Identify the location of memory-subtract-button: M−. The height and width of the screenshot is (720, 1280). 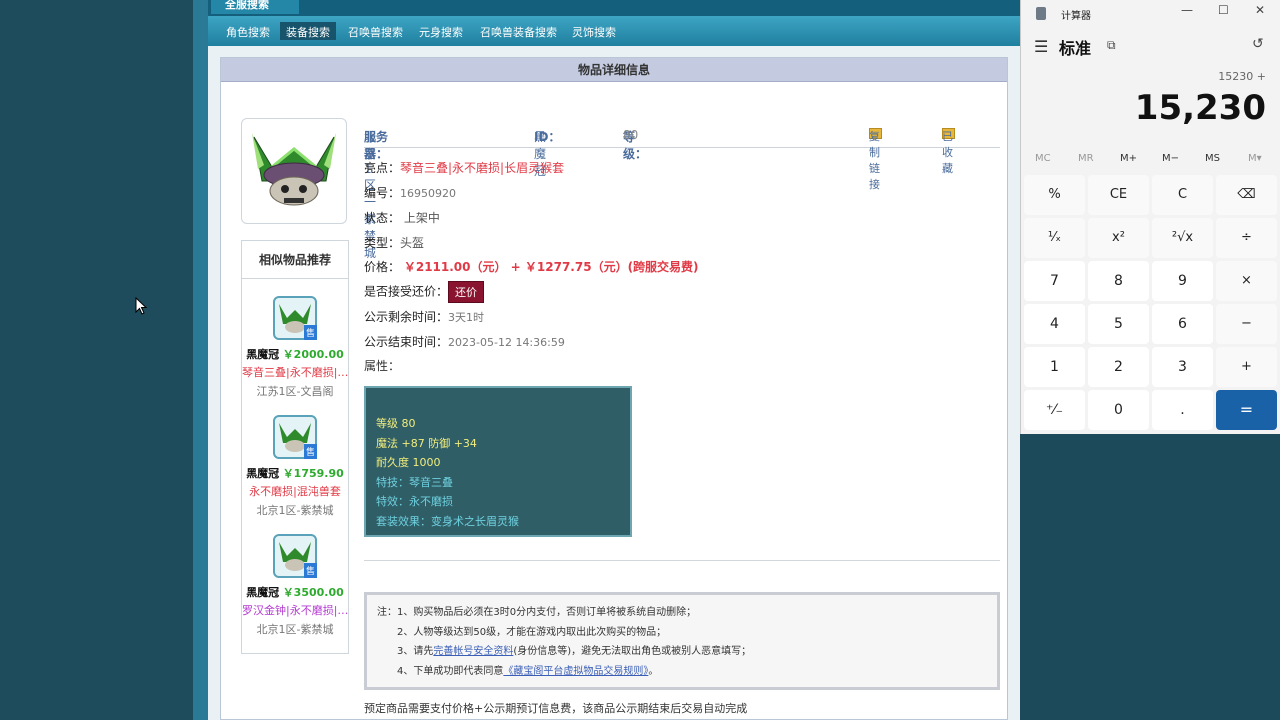
(1170, 158).